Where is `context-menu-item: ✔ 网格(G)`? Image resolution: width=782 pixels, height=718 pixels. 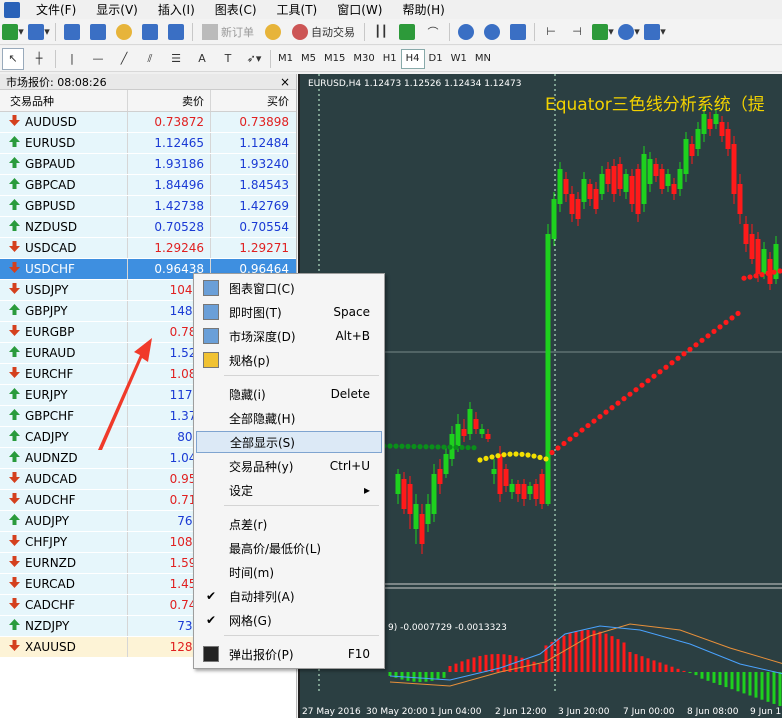 context-menu-item: ✔ 网格(G) is located at coordinates (289, 620).